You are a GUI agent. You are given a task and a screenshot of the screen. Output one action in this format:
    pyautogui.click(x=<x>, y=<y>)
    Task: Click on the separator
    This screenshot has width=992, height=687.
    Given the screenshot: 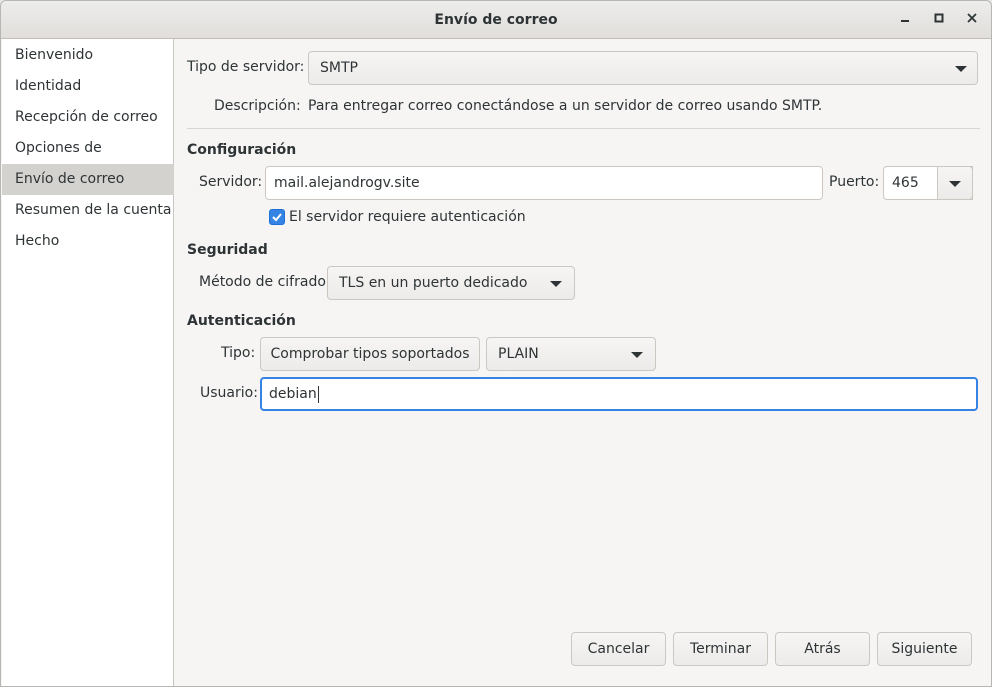 What is the action you would take?
    pyautogui.click(x=583, y=128)
    